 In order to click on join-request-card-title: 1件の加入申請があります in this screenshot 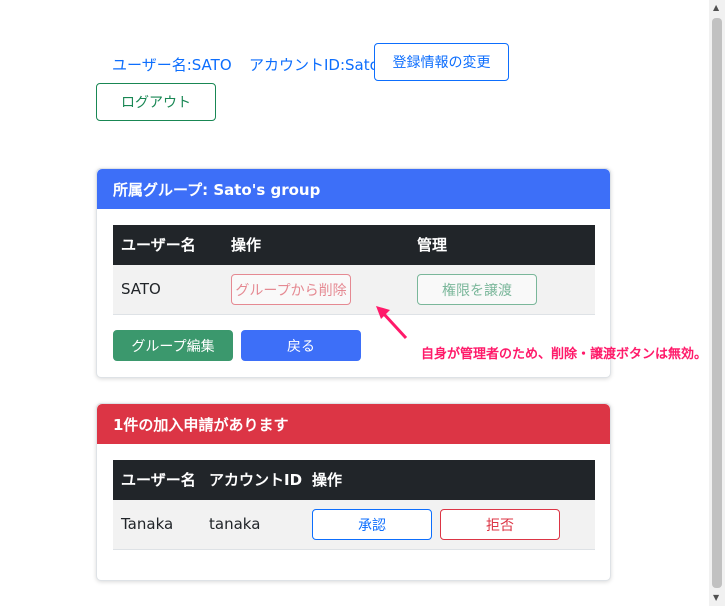, I will do `click(353, 424)`.